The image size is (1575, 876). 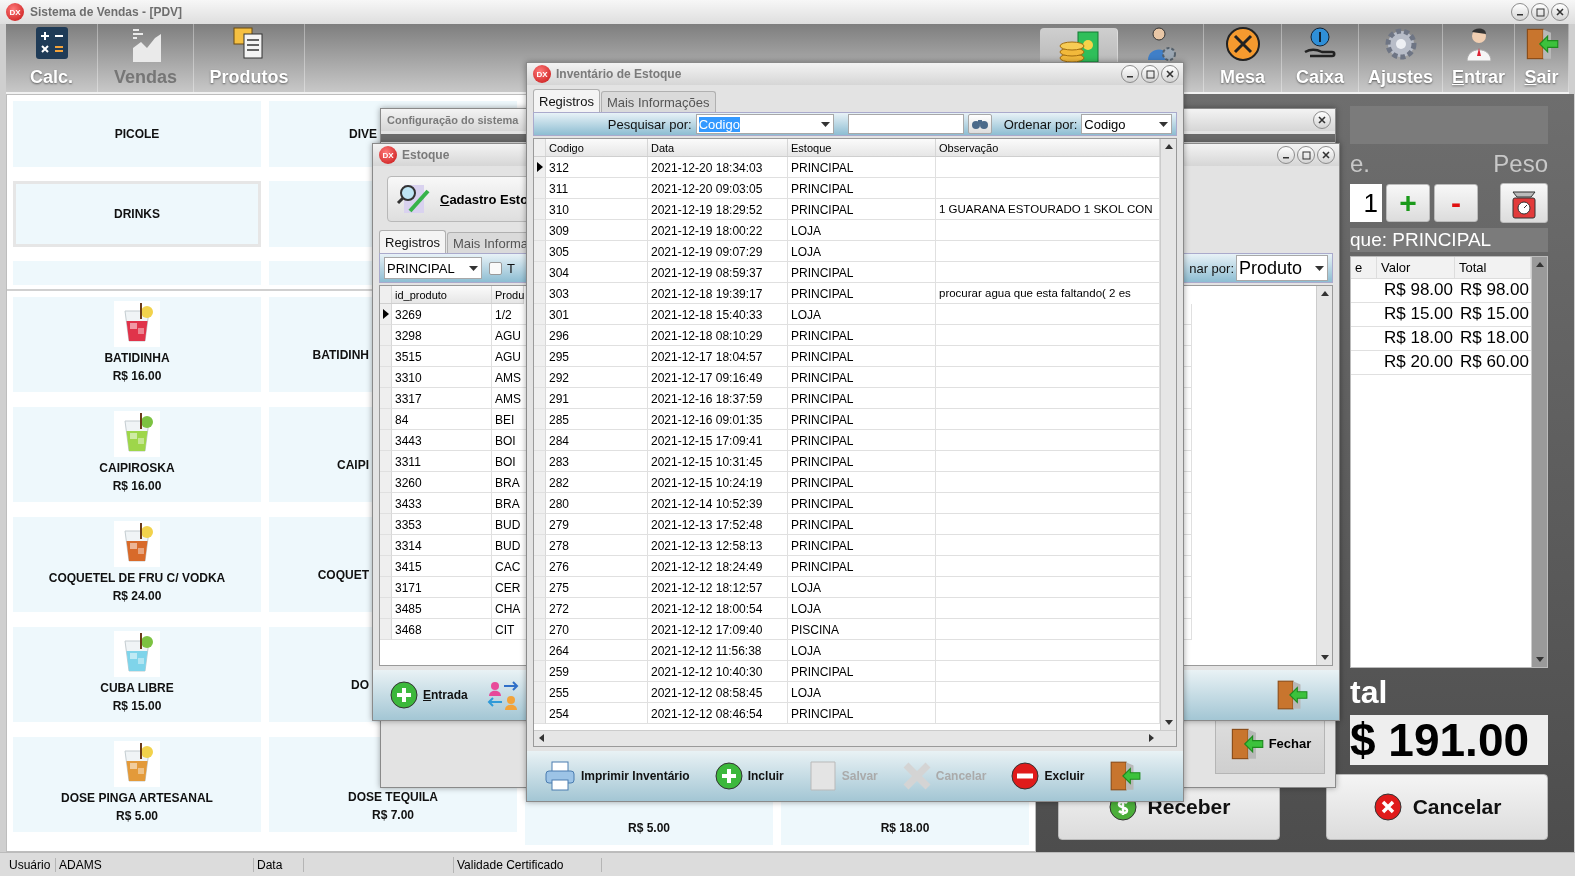 What do you see at coordinates (718, 377) in the screenshot?
I see `table-cell: 2021-12-17 09:16:49` at bounding box center [718, 377].